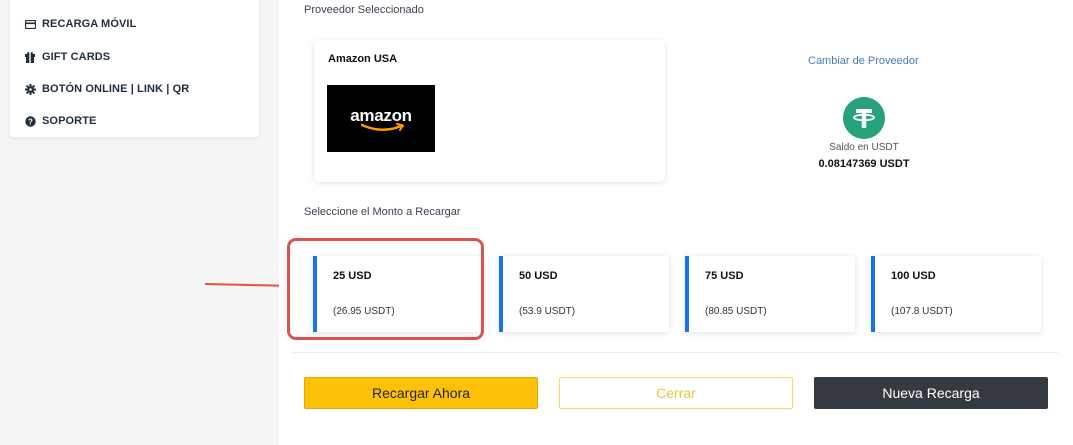 This screenshot has height=445, width=1073. I want to click on amount-usd: 75 USD, so click(724, 276).